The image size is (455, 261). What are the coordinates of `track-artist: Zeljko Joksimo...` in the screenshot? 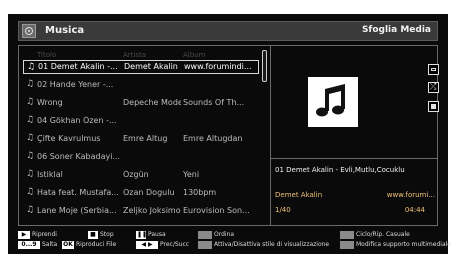 It's located at (152, 210).